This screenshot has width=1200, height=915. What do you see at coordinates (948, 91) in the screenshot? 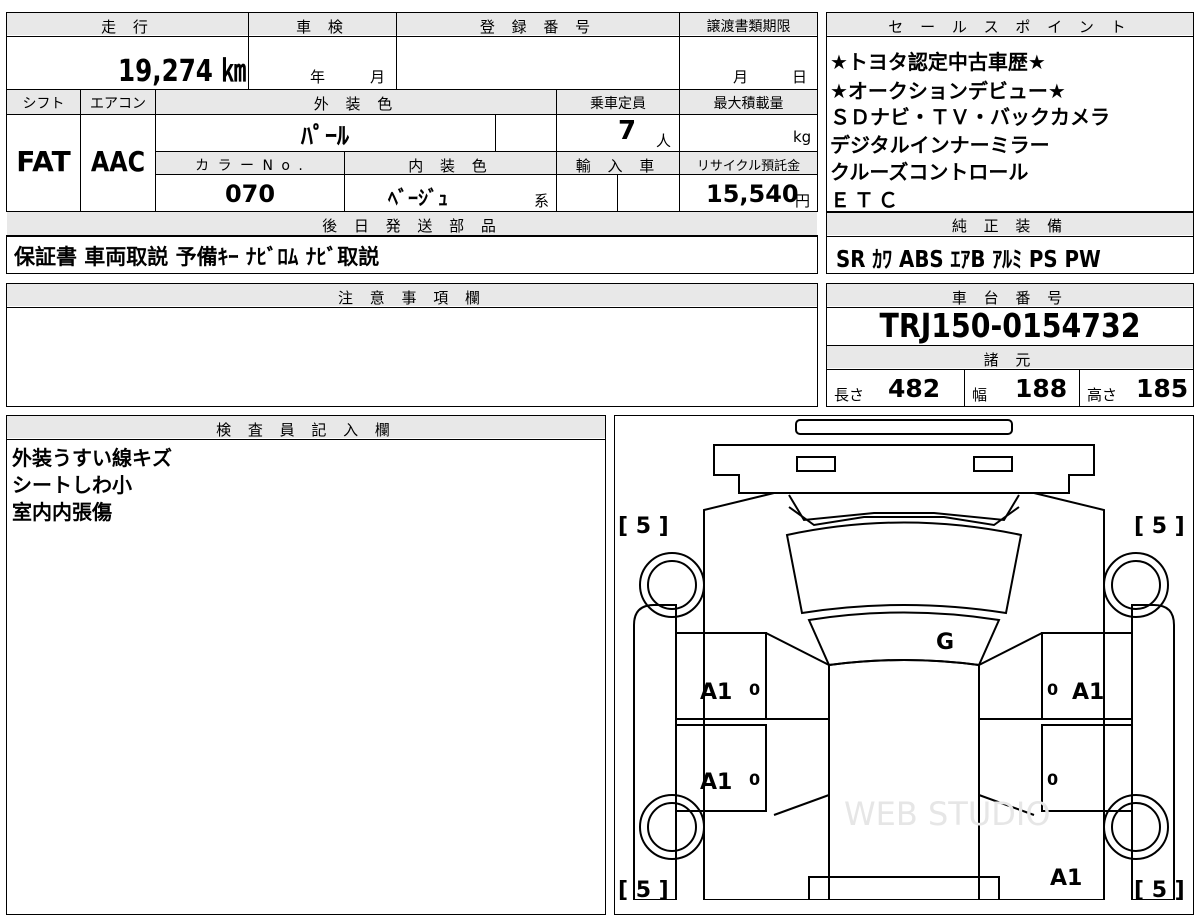
I see `sales-point-line: ★オークションデビュー★` at bounding box center [948, 91].